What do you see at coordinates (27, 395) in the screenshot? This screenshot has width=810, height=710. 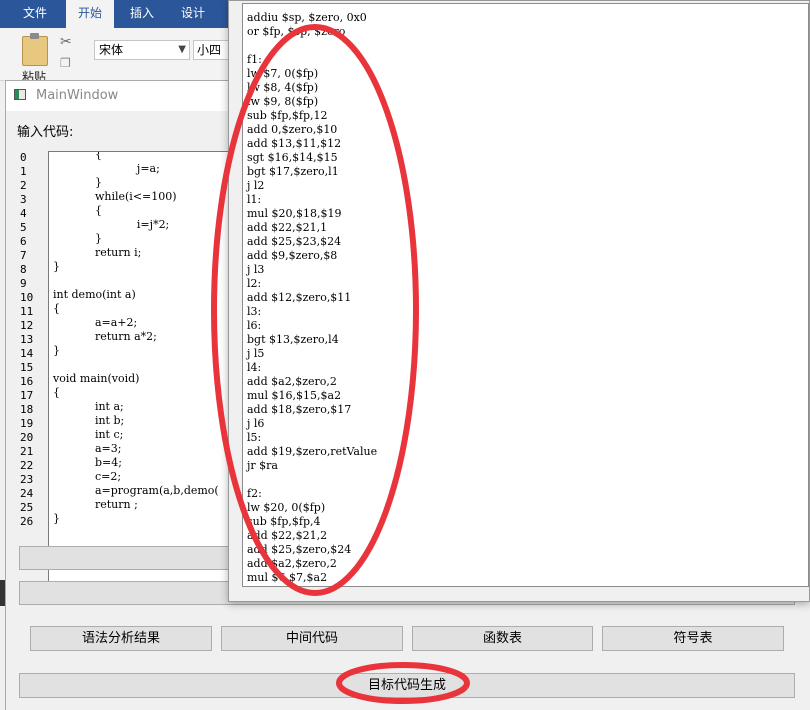 I see `line-number: 17` at bounding box center [27, 395].